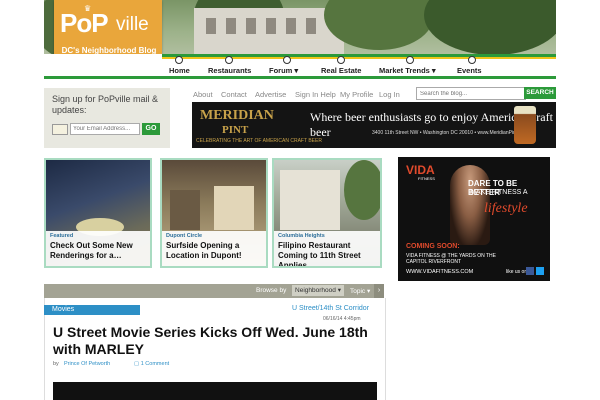 The image size is (600, 400). I want to click on nav-item-real-estate: Real Estate, so click(341, 70).